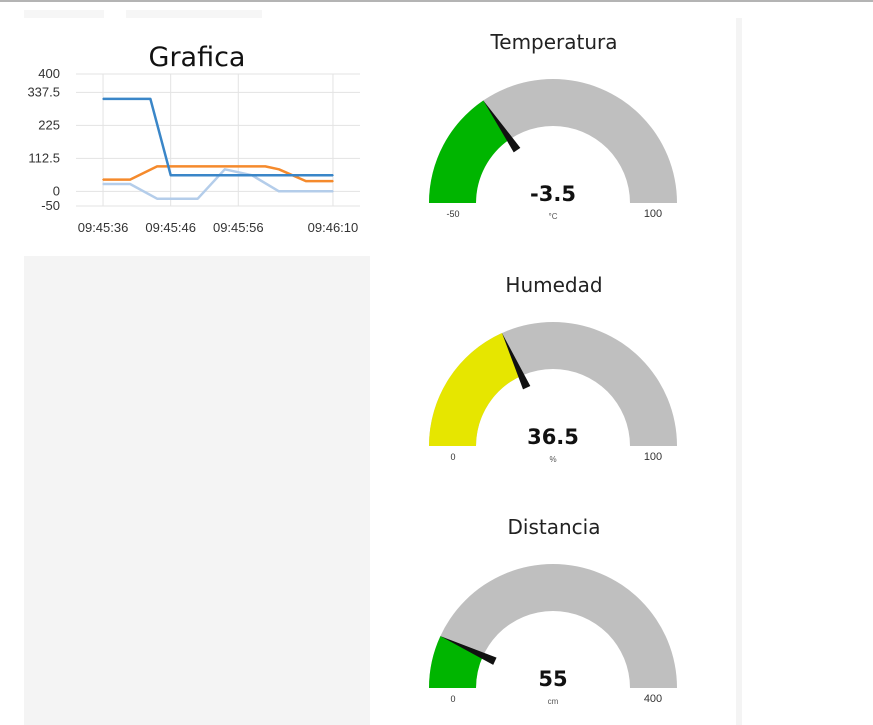 The image size is (873, 725). What do you see at coordinates (56, 190) in the screenshot?
I see `y-tick-label: 0` at bounding box center [56, 190].